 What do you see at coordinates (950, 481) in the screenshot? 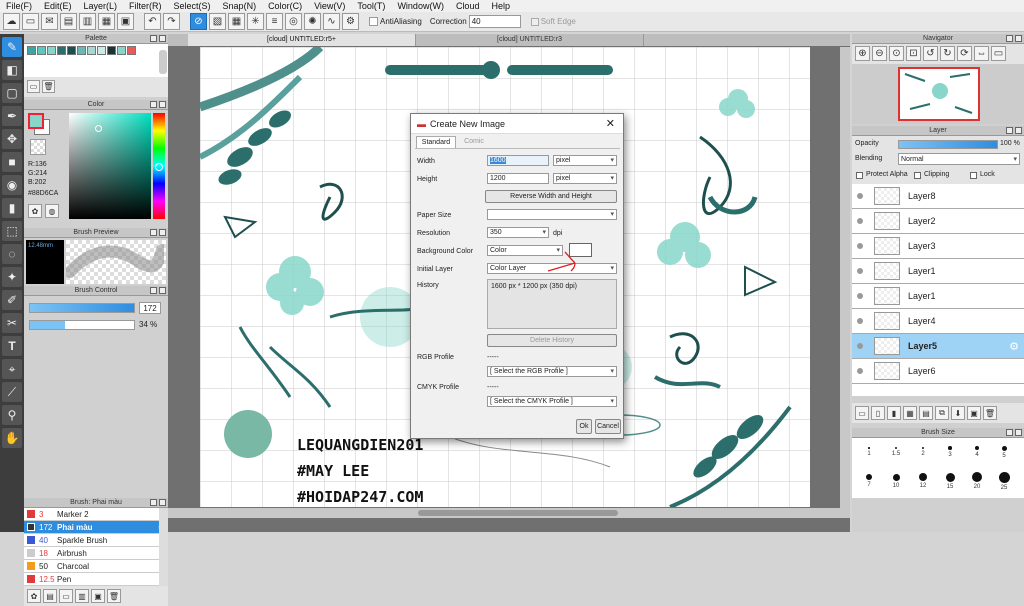
I see `brush-size-cell: 15` at bounding box center [950, 481].